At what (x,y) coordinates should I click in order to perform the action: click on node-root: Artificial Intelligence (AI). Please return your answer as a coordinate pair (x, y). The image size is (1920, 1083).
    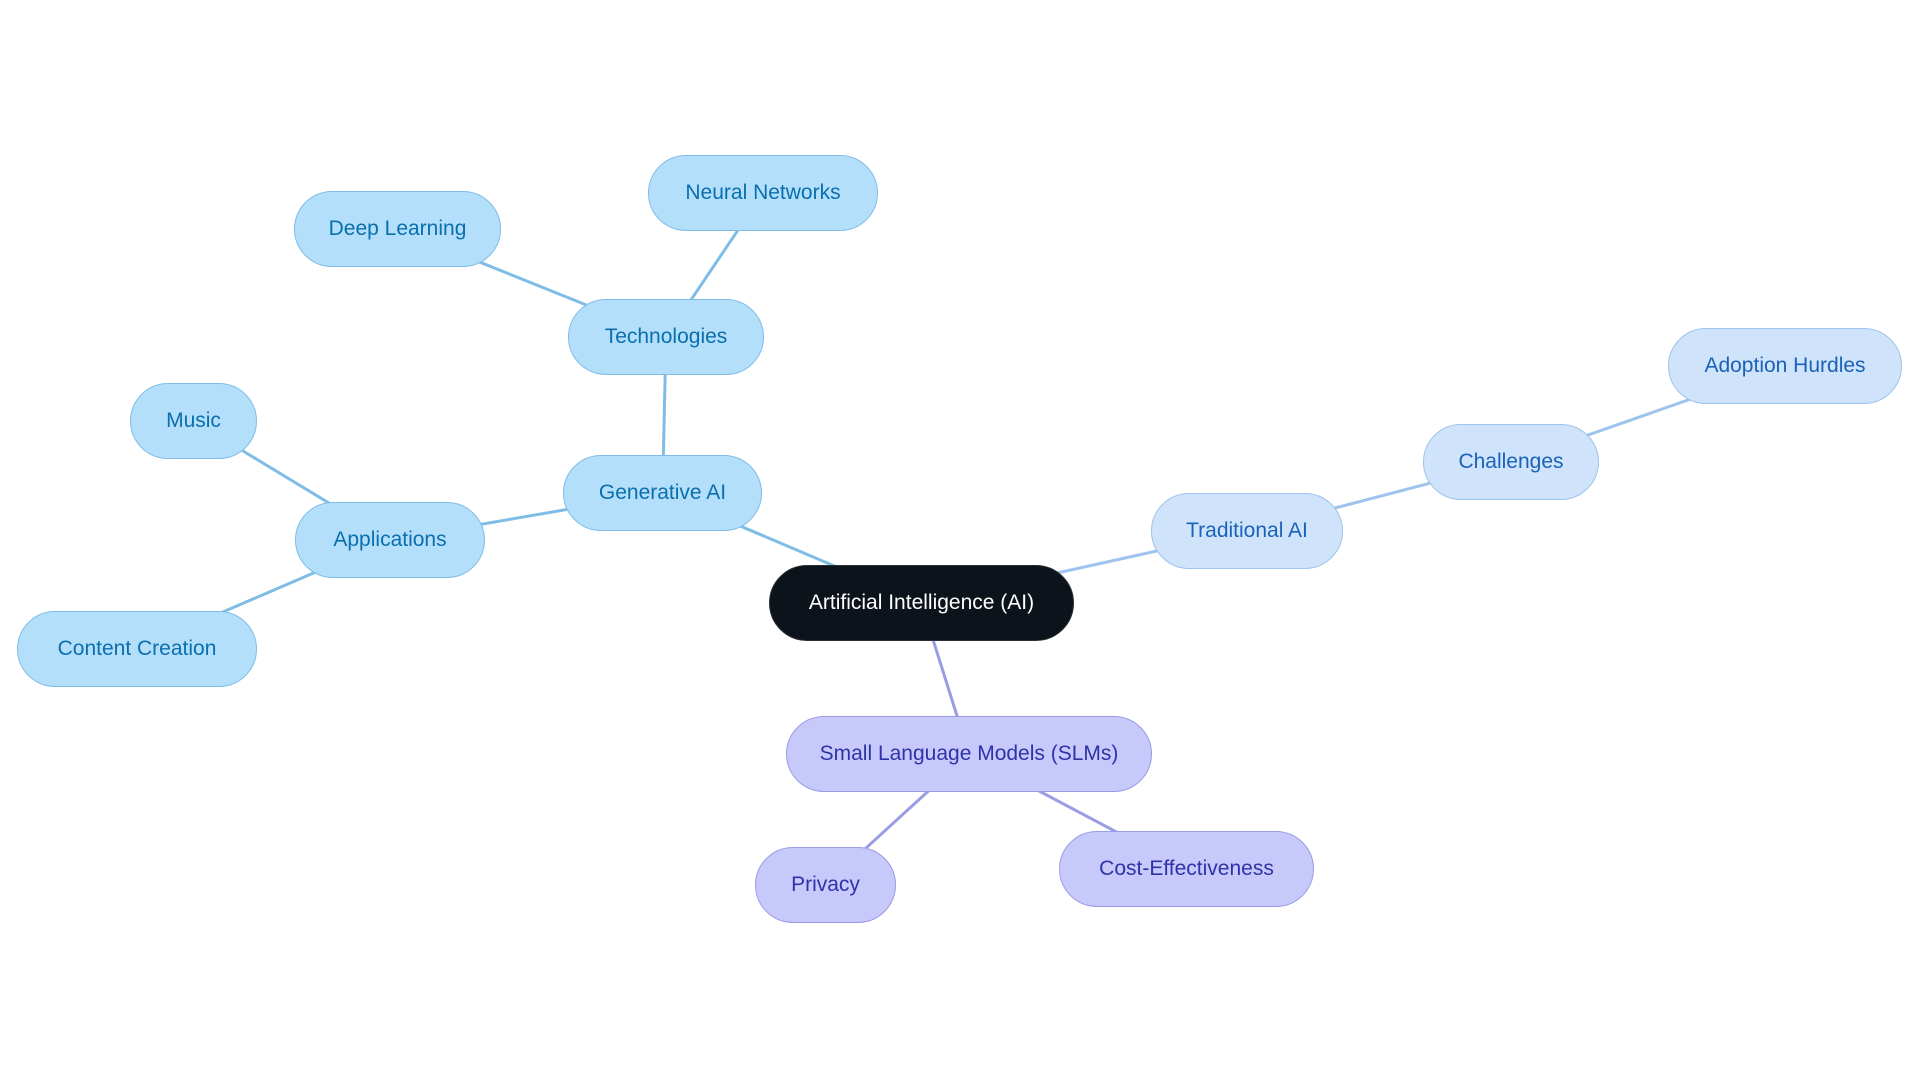
    Looking at the image, I should click on (921, 603).